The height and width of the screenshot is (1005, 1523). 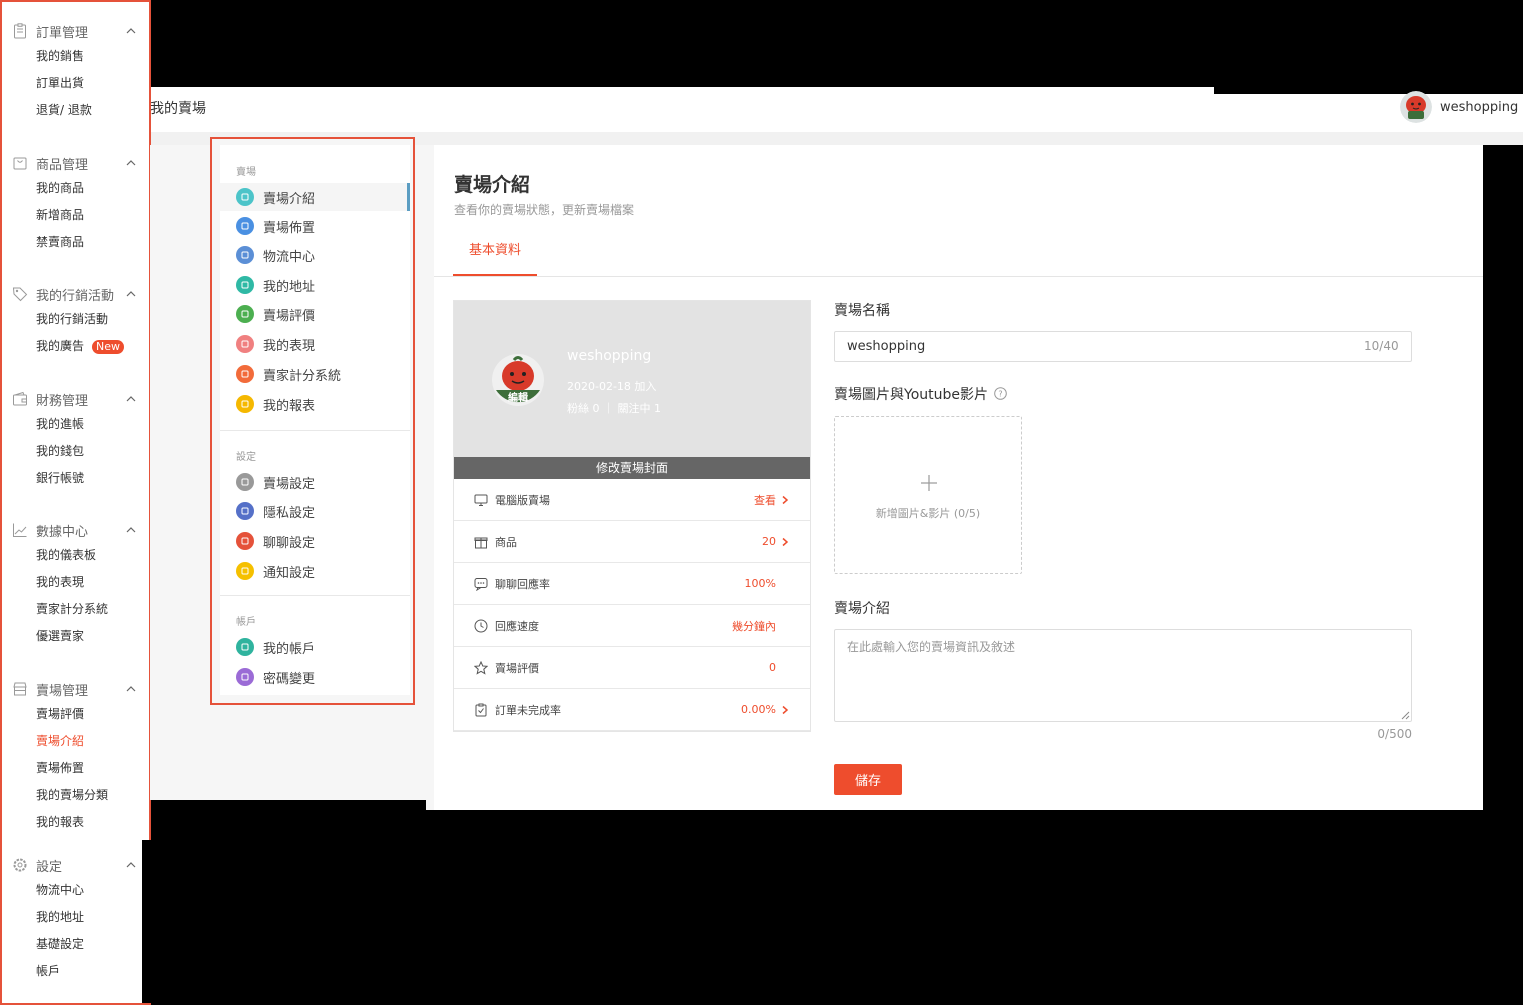 I want to click on nav-group-header: 數據中心, so click(x=75, y=530).